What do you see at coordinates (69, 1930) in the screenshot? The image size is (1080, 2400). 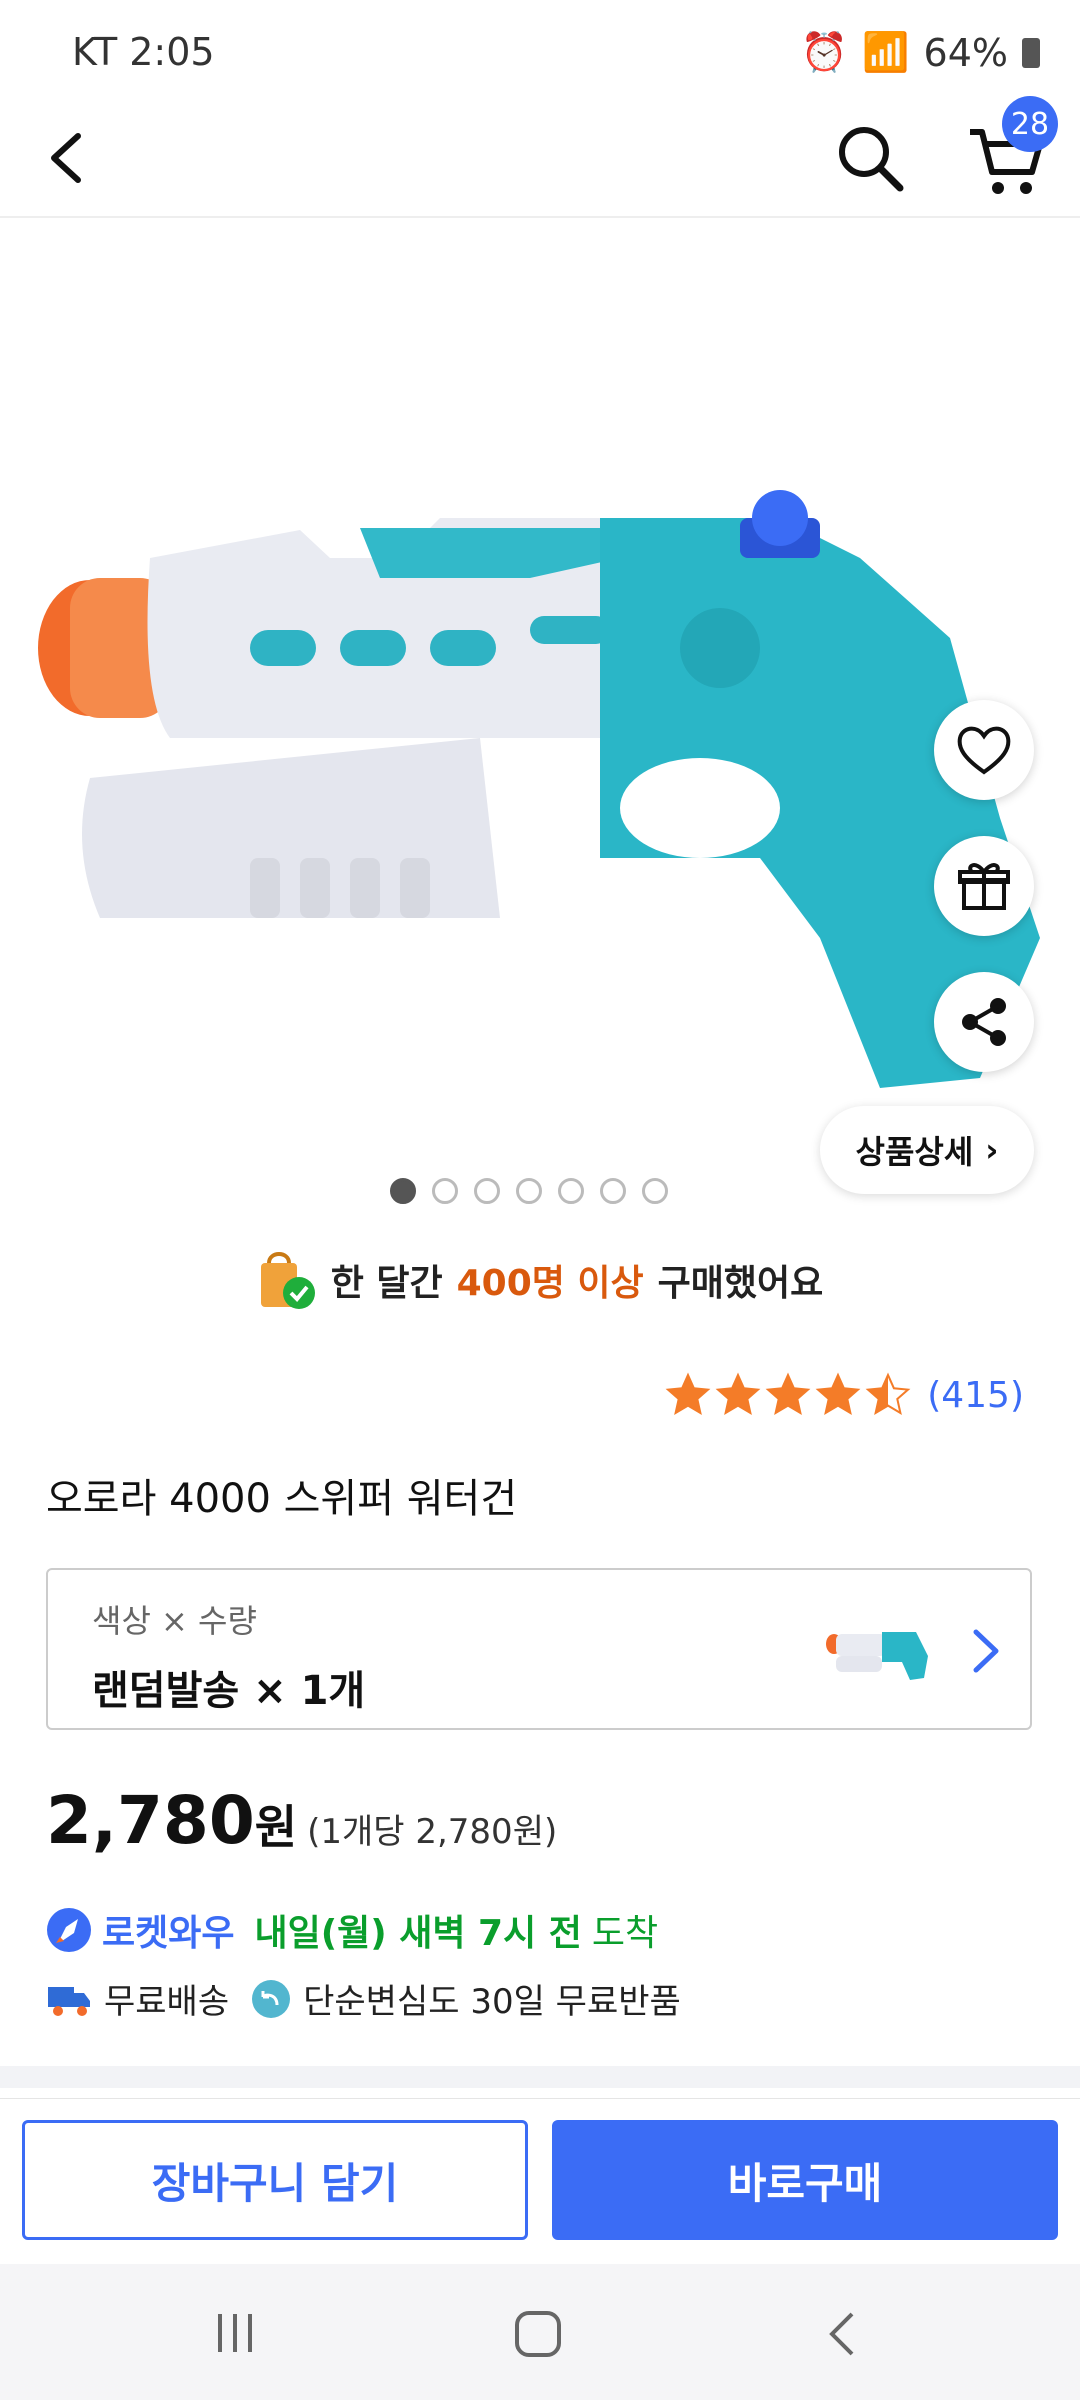 I see `rocket-icon` at bounding box center [69, 1930].